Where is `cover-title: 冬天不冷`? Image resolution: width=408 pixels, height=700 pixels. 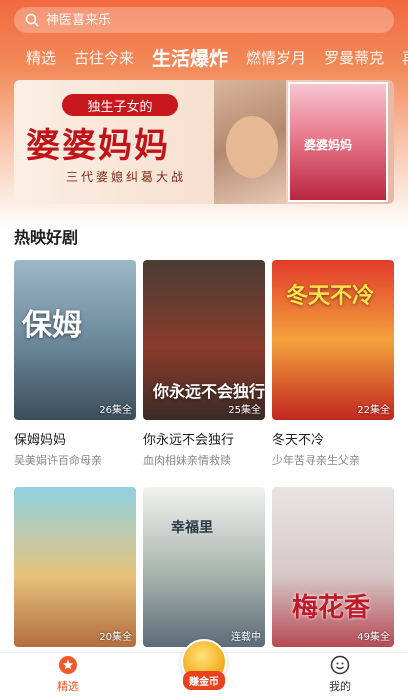 cover-title: 冬天不冷 is located at coordinates (330, 296).